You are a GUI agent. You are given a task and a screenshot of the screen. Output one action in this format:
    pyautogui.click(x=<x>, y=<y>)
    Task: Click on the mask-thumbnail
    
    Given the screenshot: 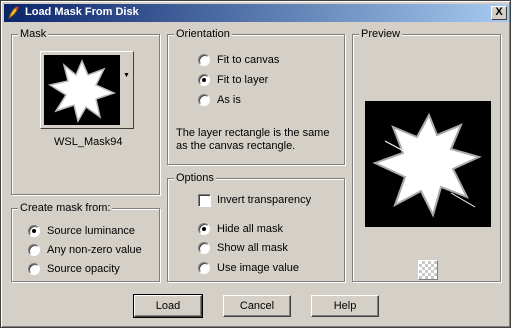 What is the action you would take?
    pyautogui.click(x=82, y=90)
    